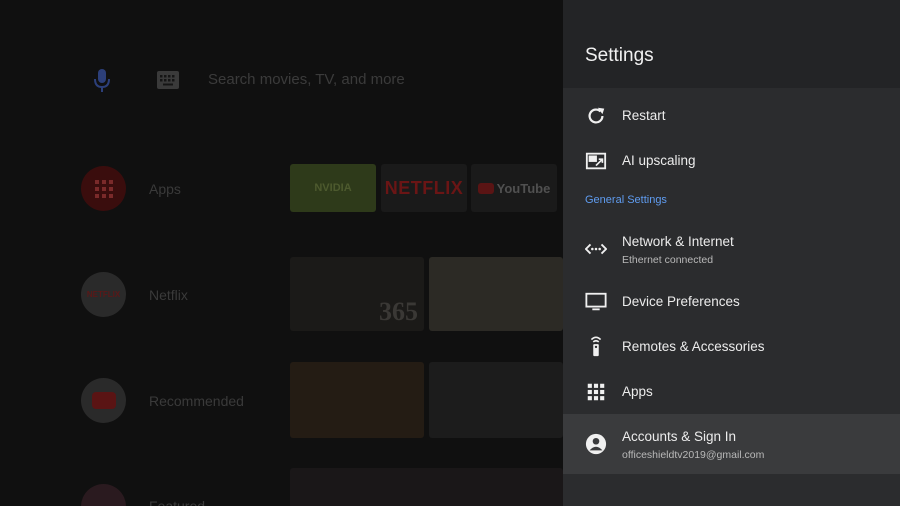 Image resolution: width=900 pixels, height=506 pixels. What do you see at coordinates (168, 80) in the screenshot?
I see `keyboard-icon` at bounding box center [168, 80].